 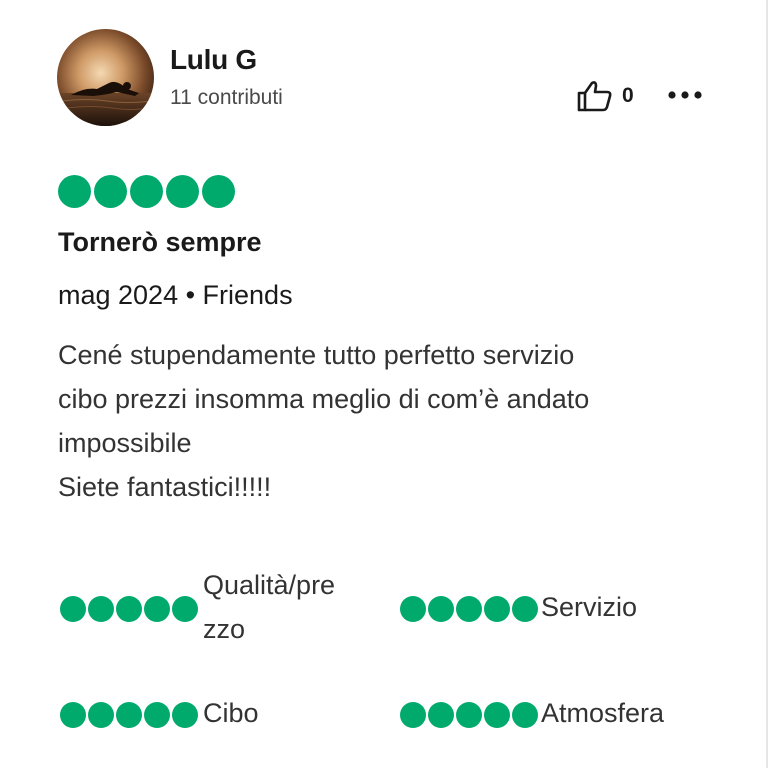 I want to click on user-contributions: 11 contributi, so click(x=226, y=97).